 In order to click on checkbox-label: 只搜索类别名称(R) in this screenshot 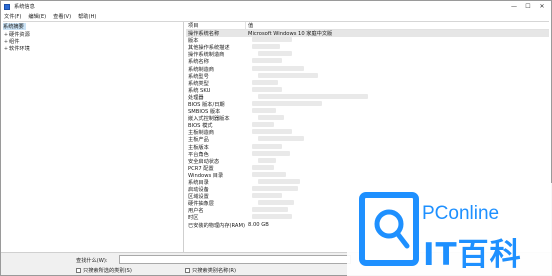, I will do `click(214, 271)`.